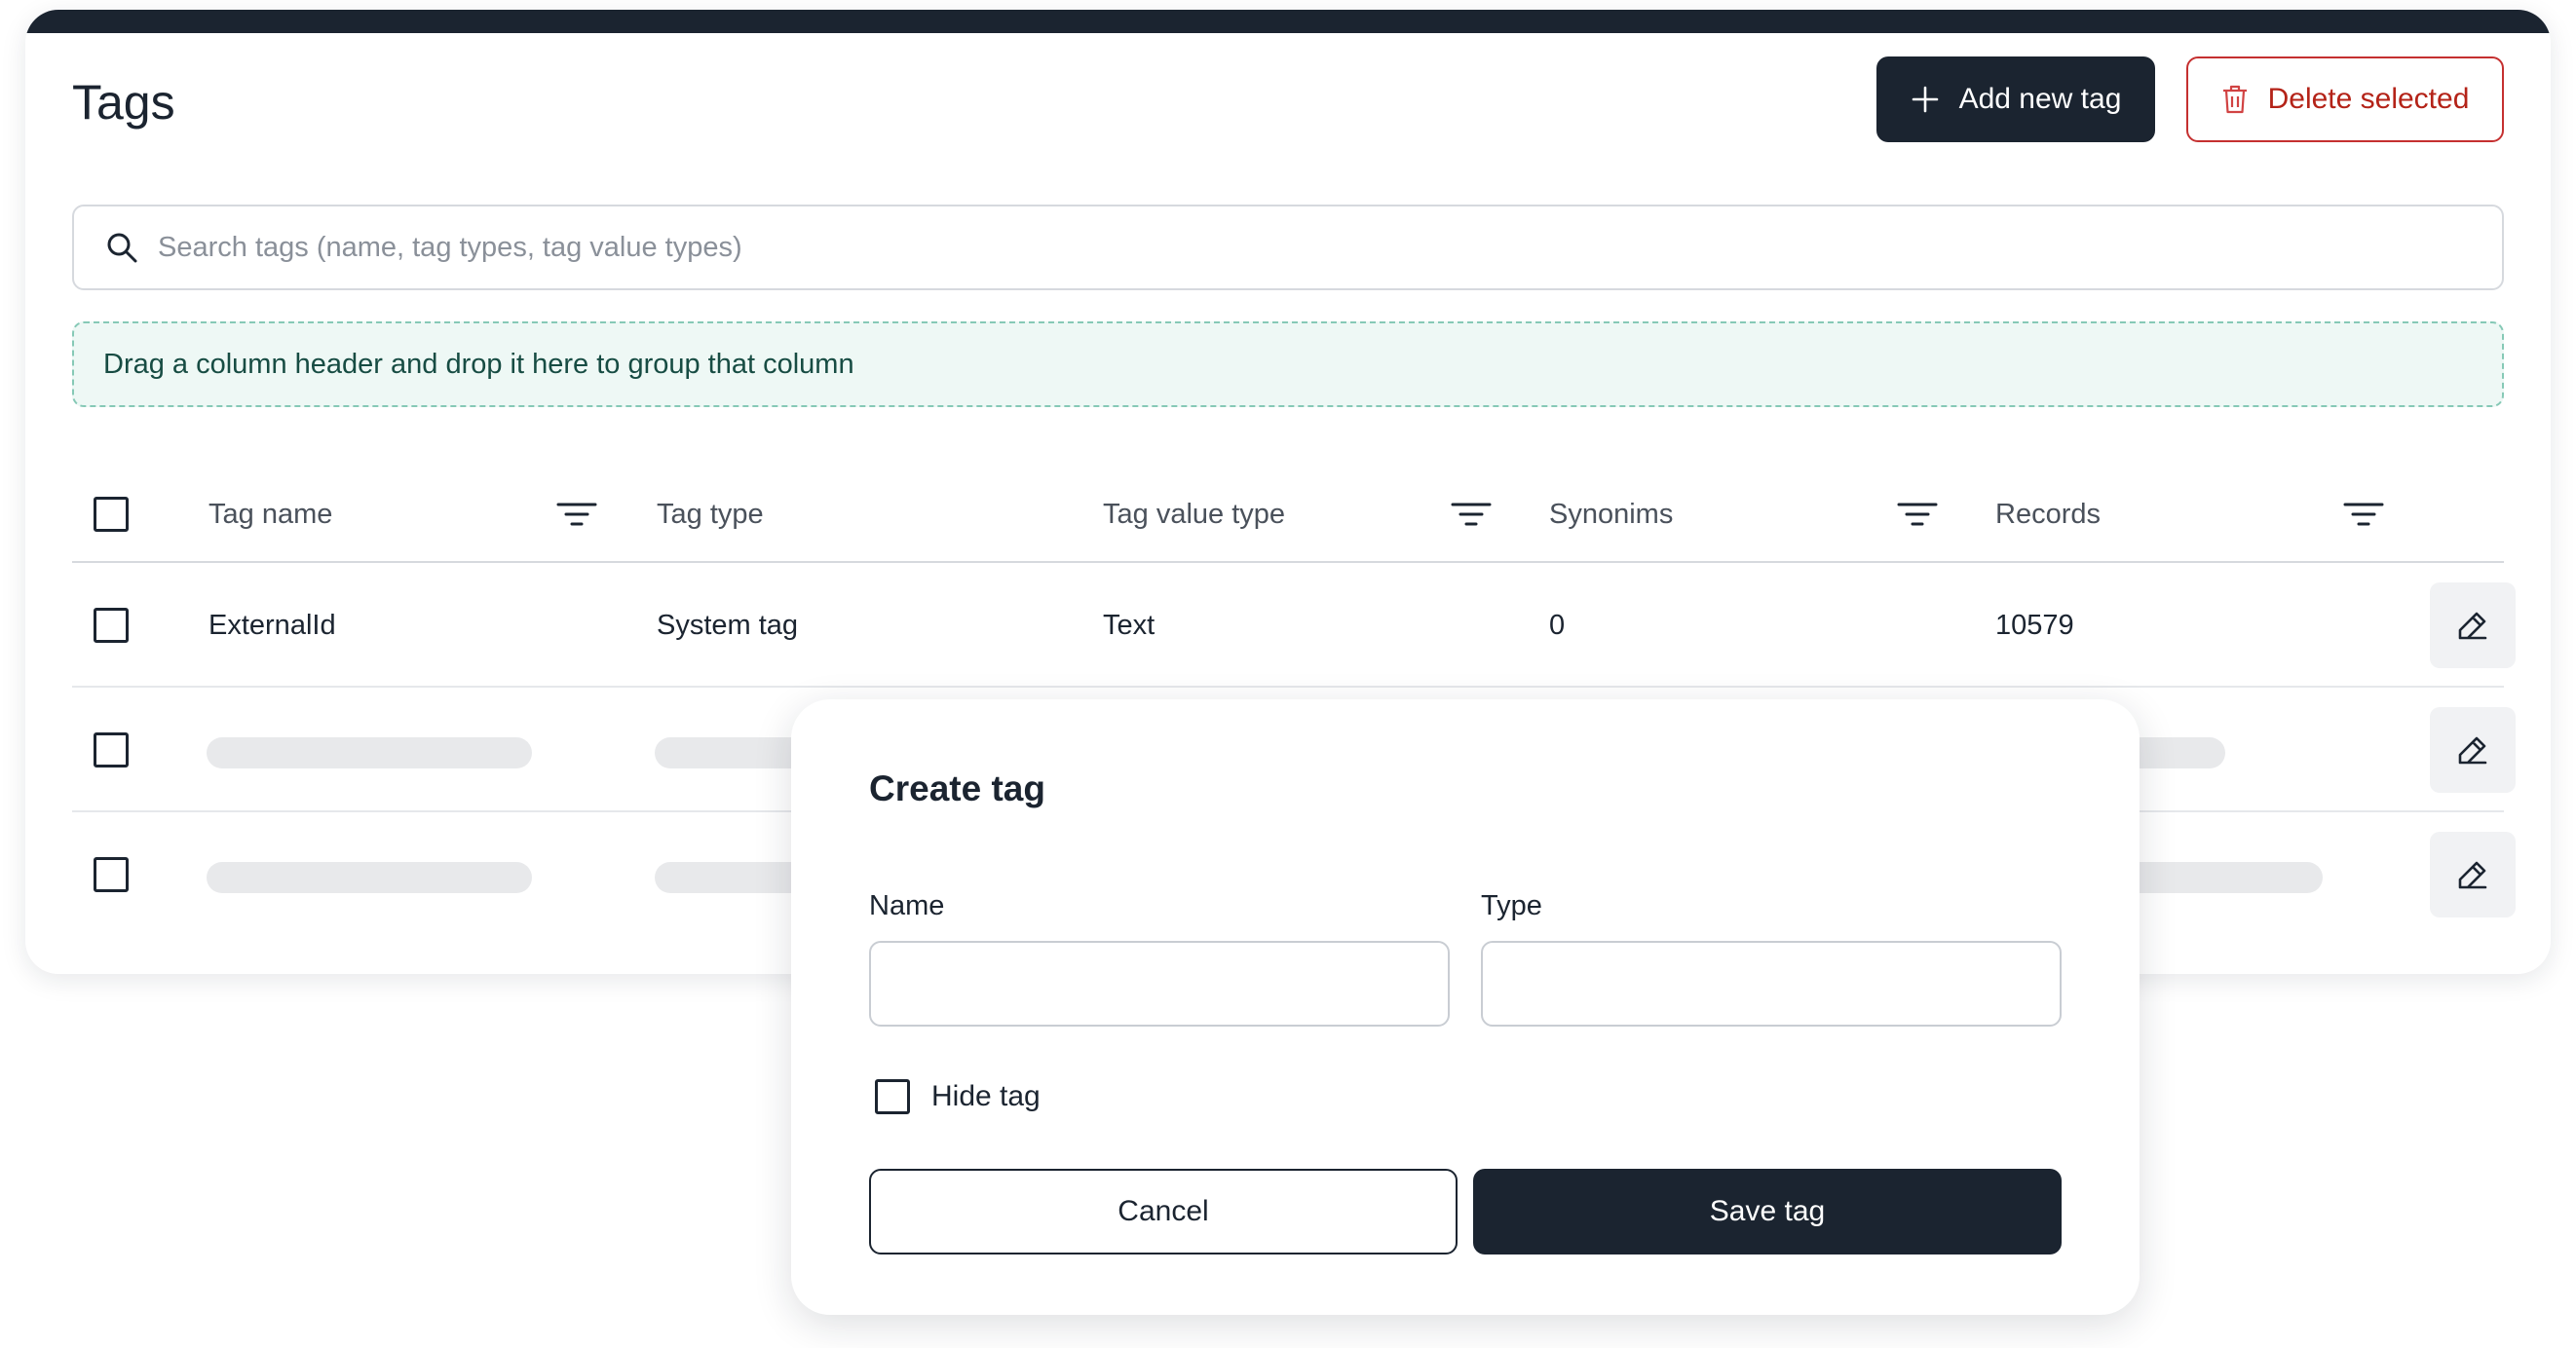 The image size is (2576, 1348). I want to click on cancel-button: Cancel, so click(1163, 1211).